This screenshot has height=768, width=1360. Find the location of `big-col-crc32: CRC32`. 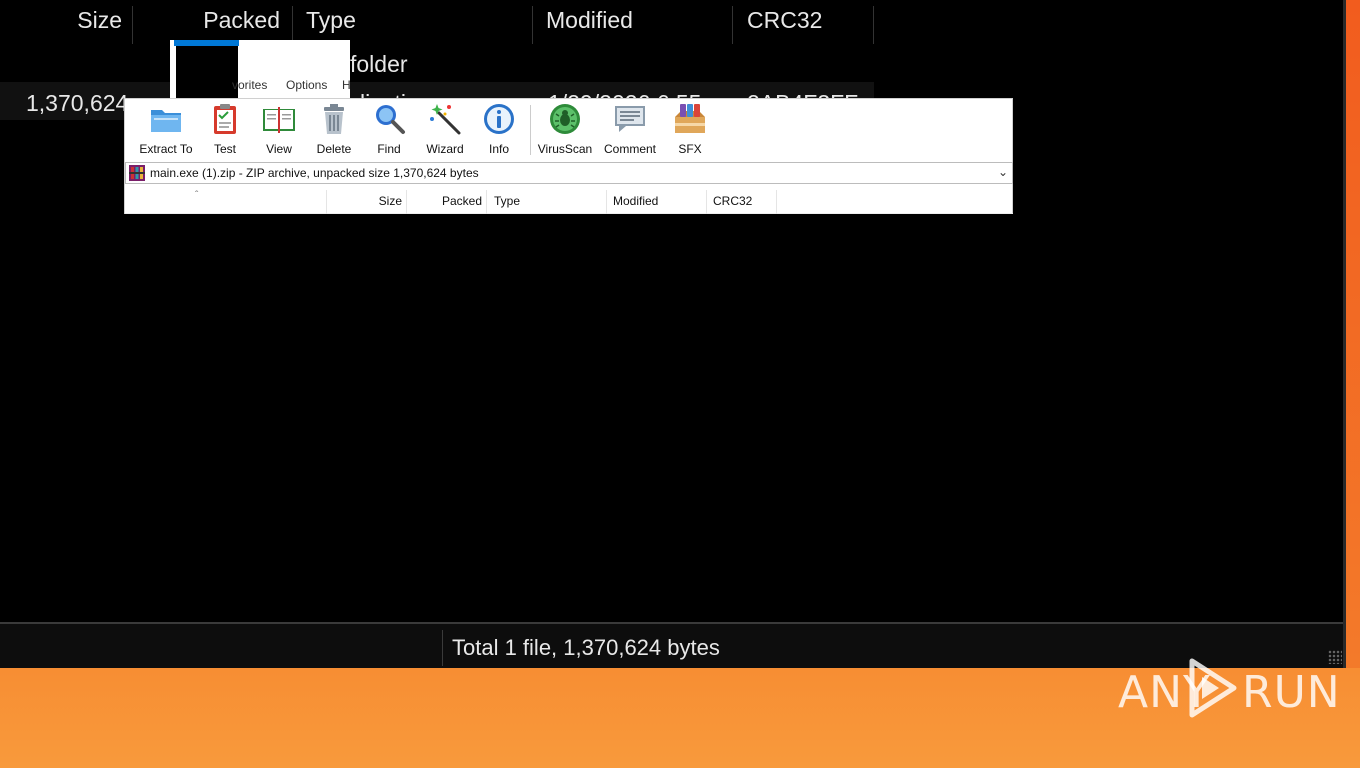

big-col-crc32: CRC32 is located at coordinates (803, 25).